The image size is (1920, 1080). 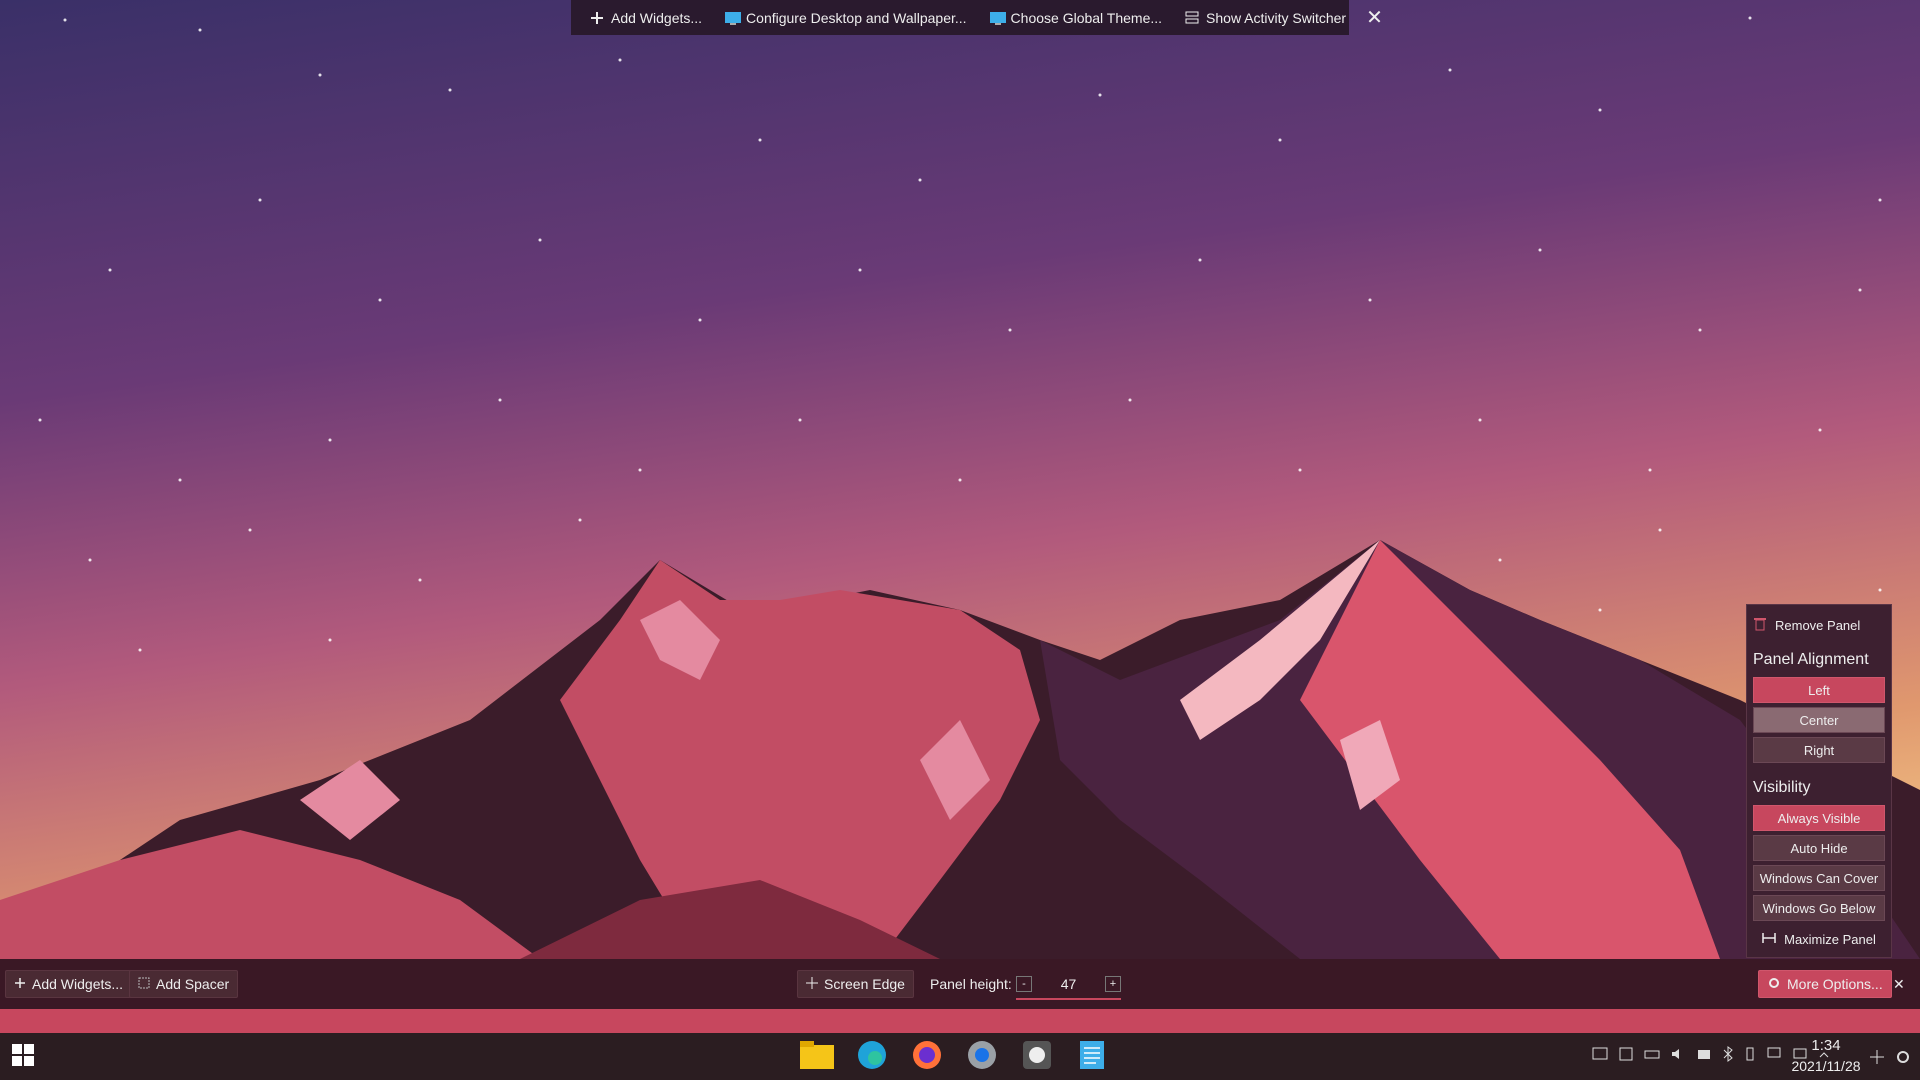 I want to click on add-spacer-button: Add Spacer, so click(x=184, y=984).